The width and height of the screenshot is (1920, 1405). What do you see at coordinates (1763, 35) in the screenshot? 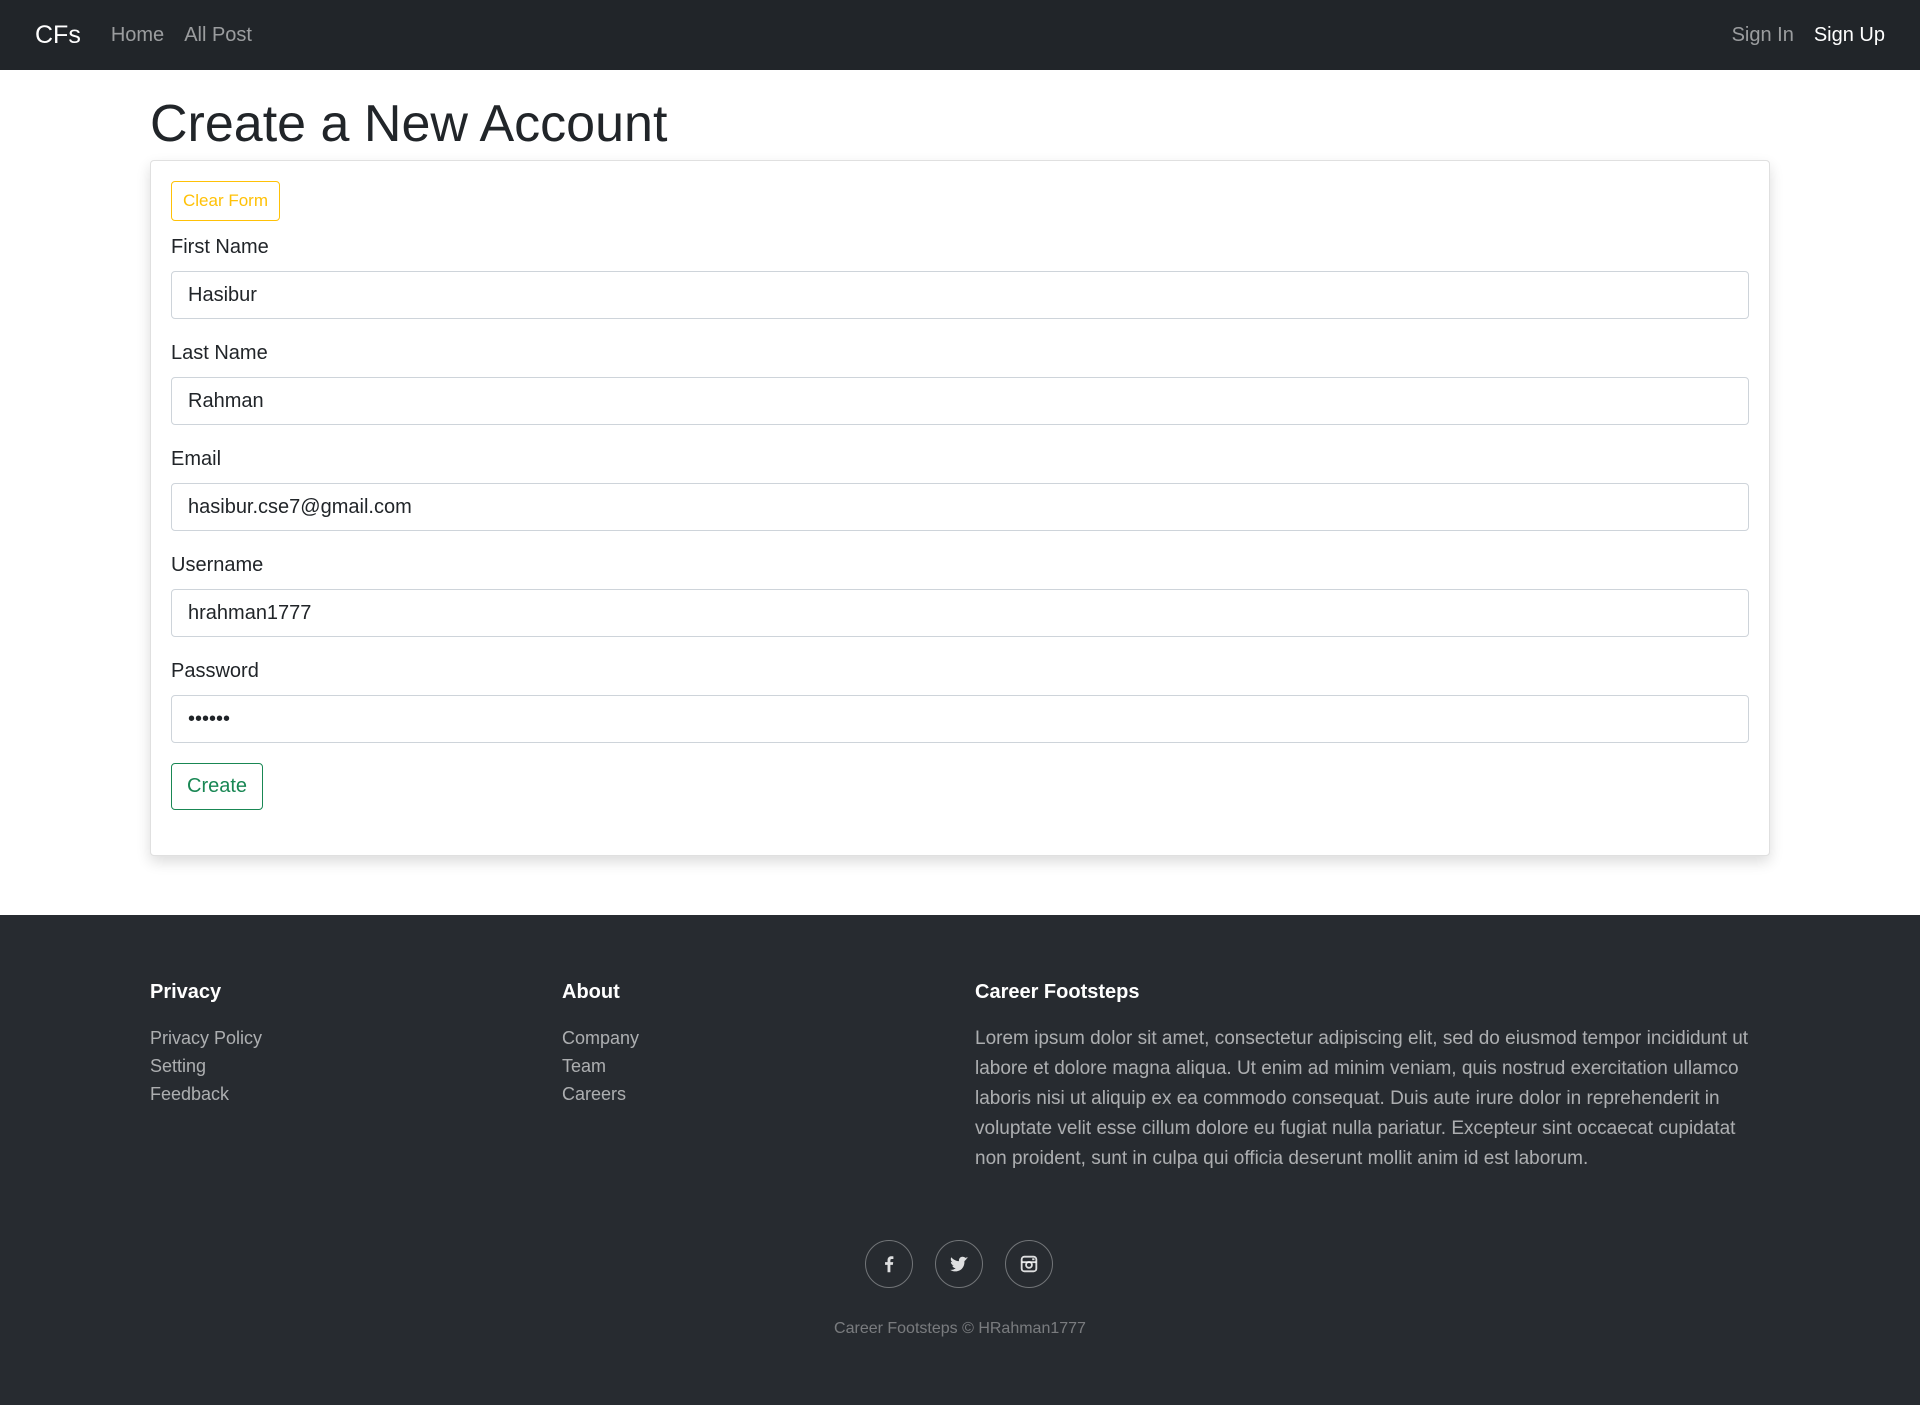
I see `sign-in-link: Sign In` at bounding box center [1763, 35].